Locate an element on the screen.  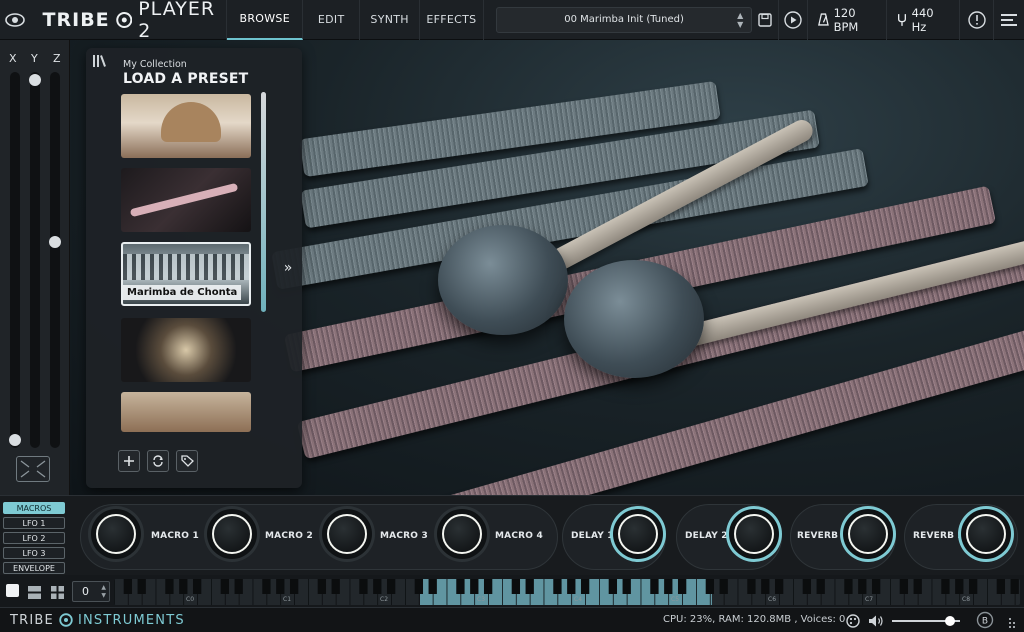
save-icon is located at coordinates (764, 20).